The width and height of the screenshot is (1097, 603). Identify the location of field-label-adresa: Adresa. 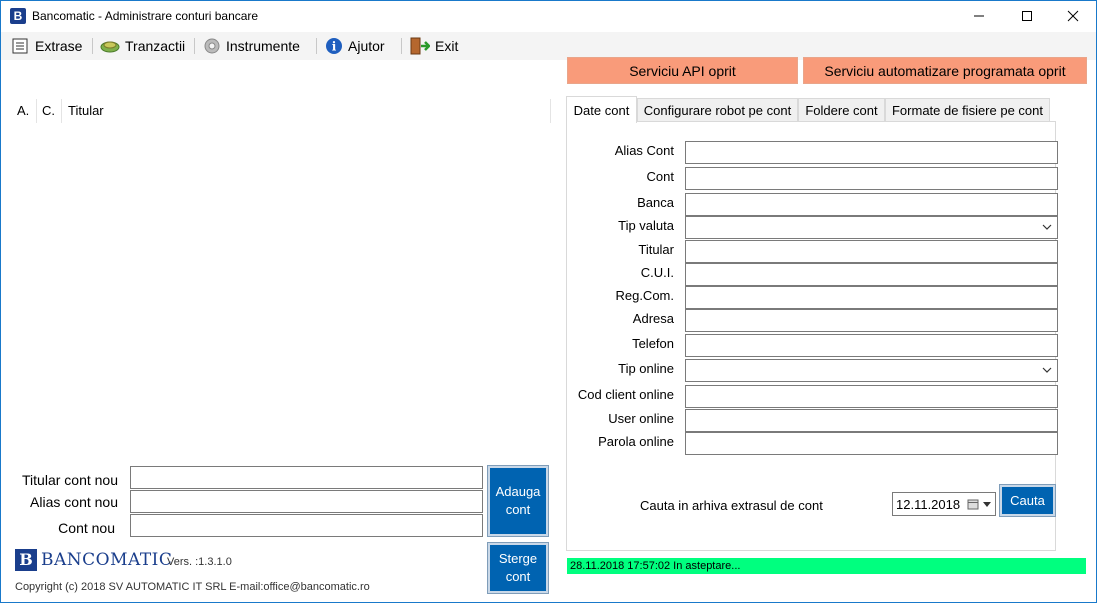
(653, 318).